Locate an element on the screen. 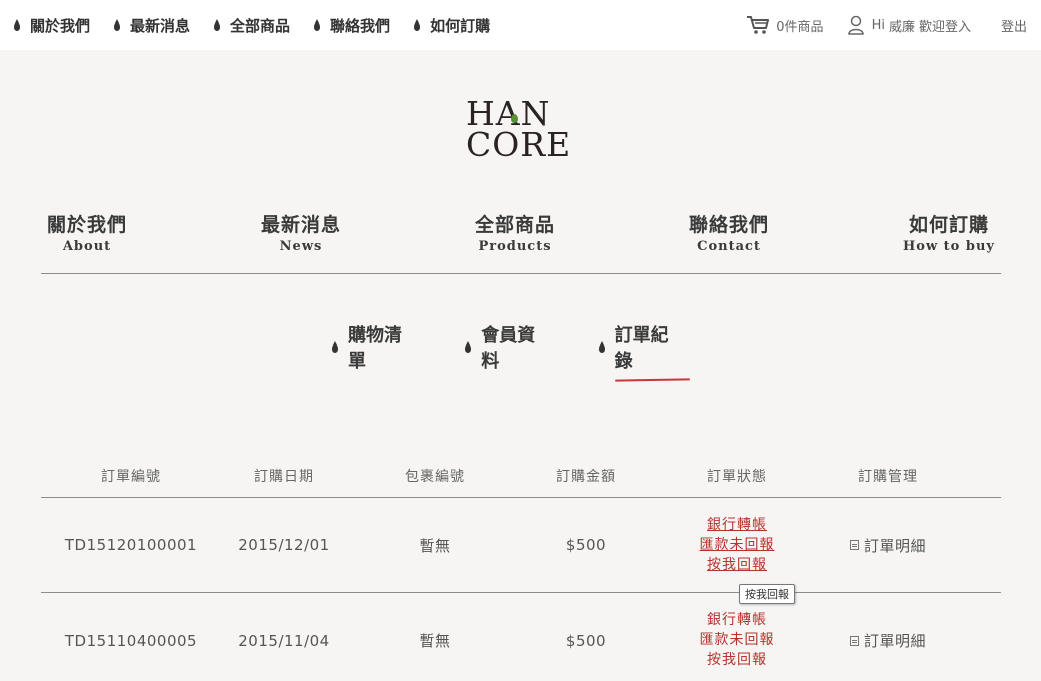 The width and height of the screenshot is (1041, 681). top-nav-label: 如何訂購 is located at coordinates (460, 25).